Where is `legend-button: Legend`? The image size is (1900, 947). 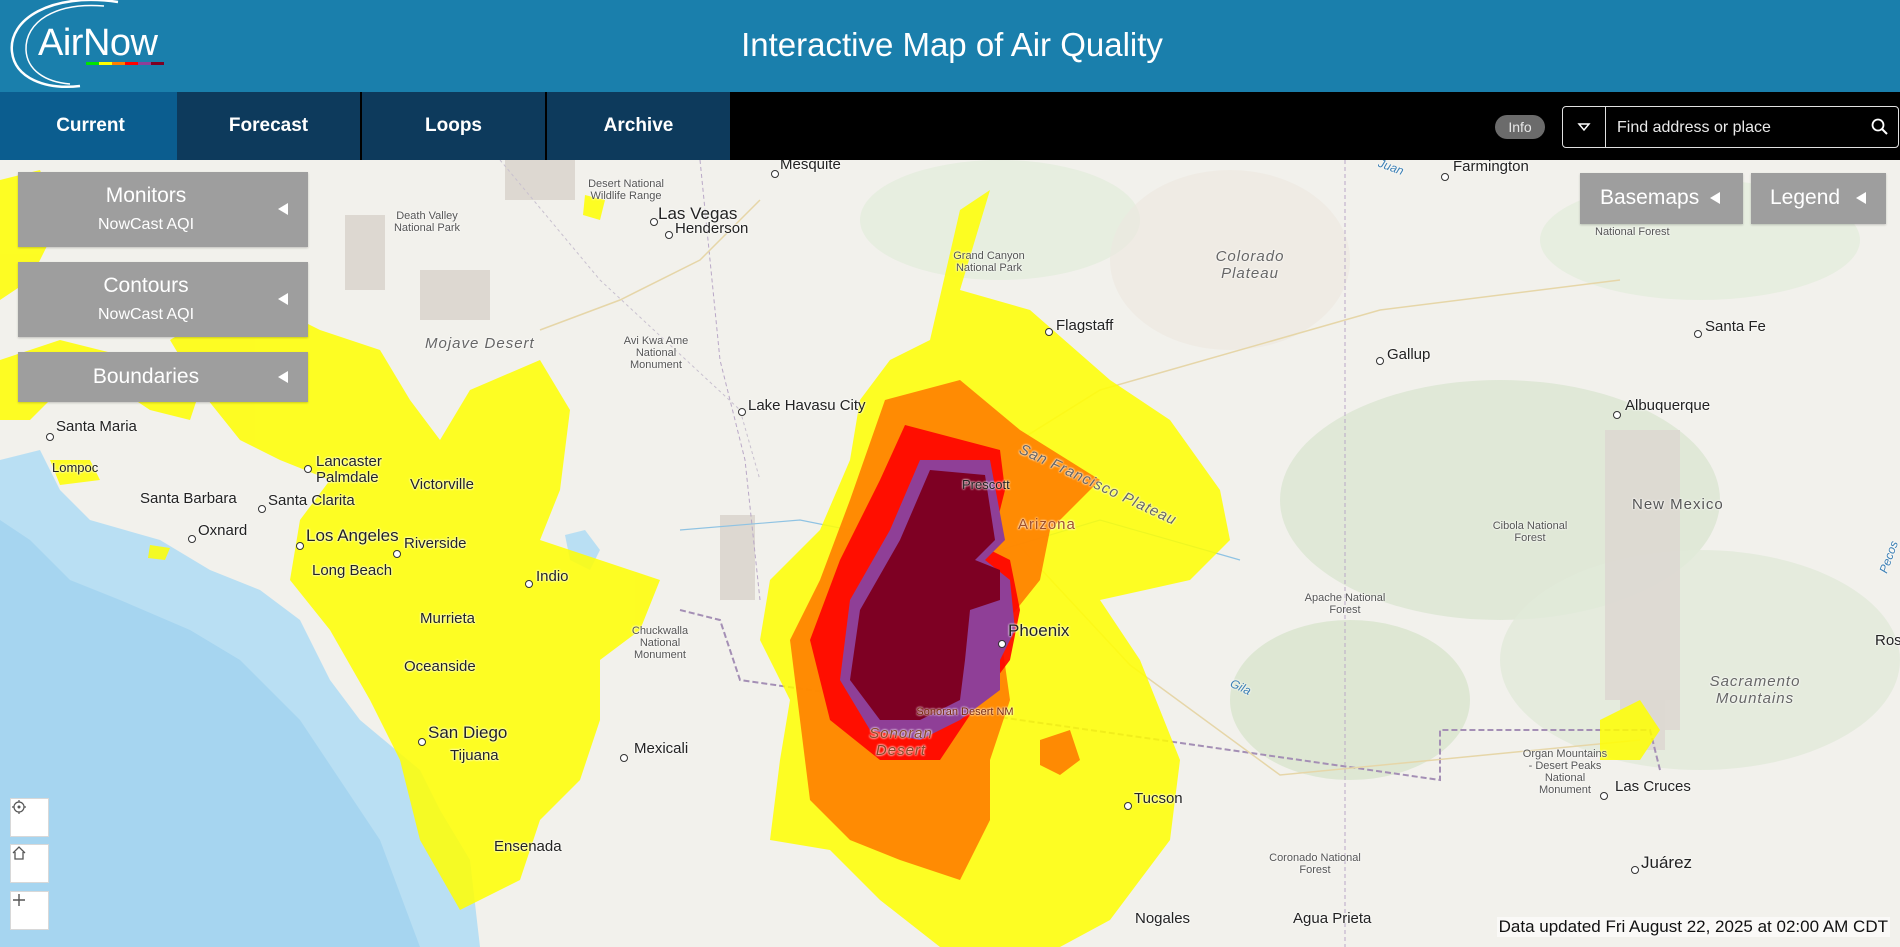
legend-button: Legend is located at coordinates (1818, 198).